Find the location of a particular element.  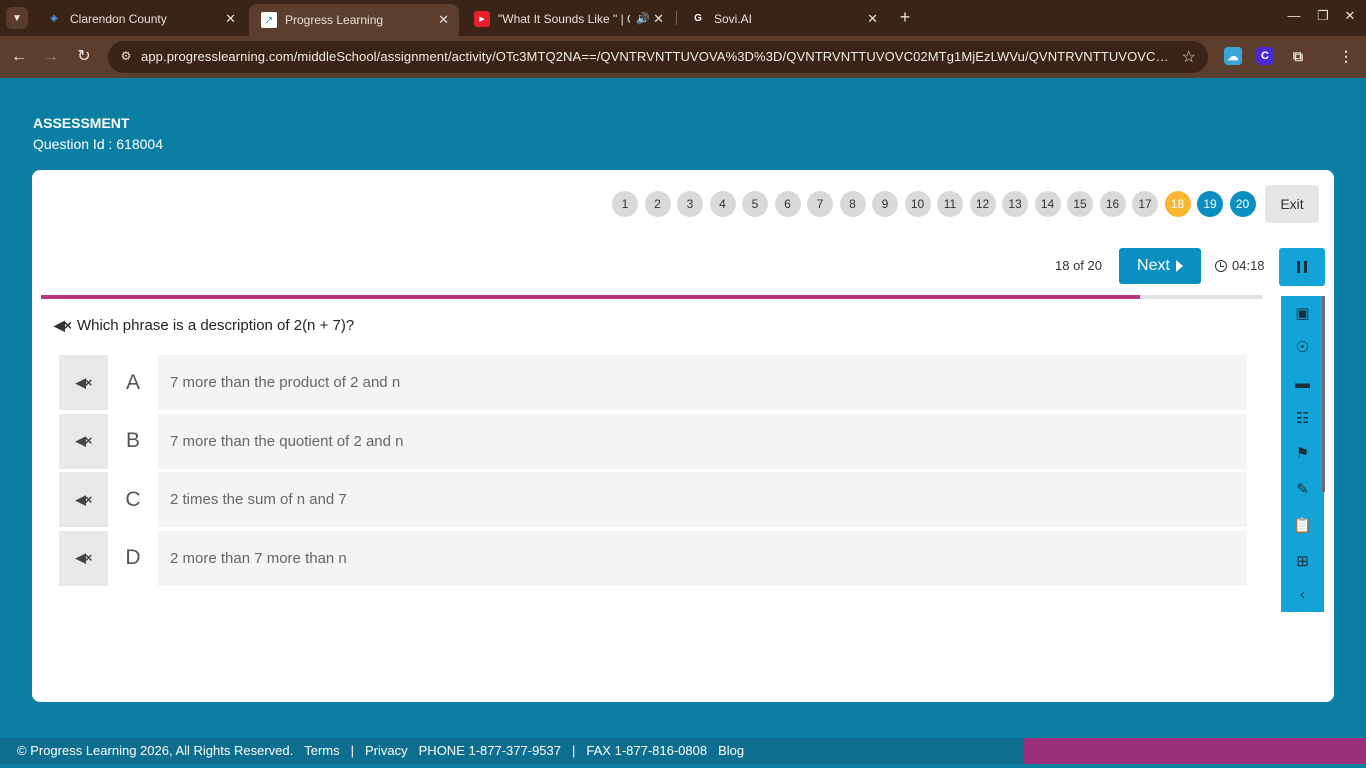

browser-tab-progress-learning: ↗ Progress Learning ✕ is located at coordinates (354, 20).